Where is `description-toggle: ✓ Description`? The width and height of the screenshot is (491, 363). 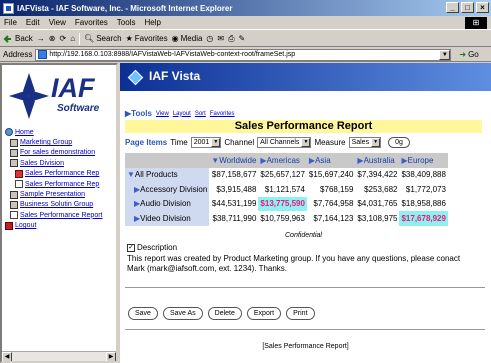
description-toggle: ✓ Description is located at coordinates (152, 247).